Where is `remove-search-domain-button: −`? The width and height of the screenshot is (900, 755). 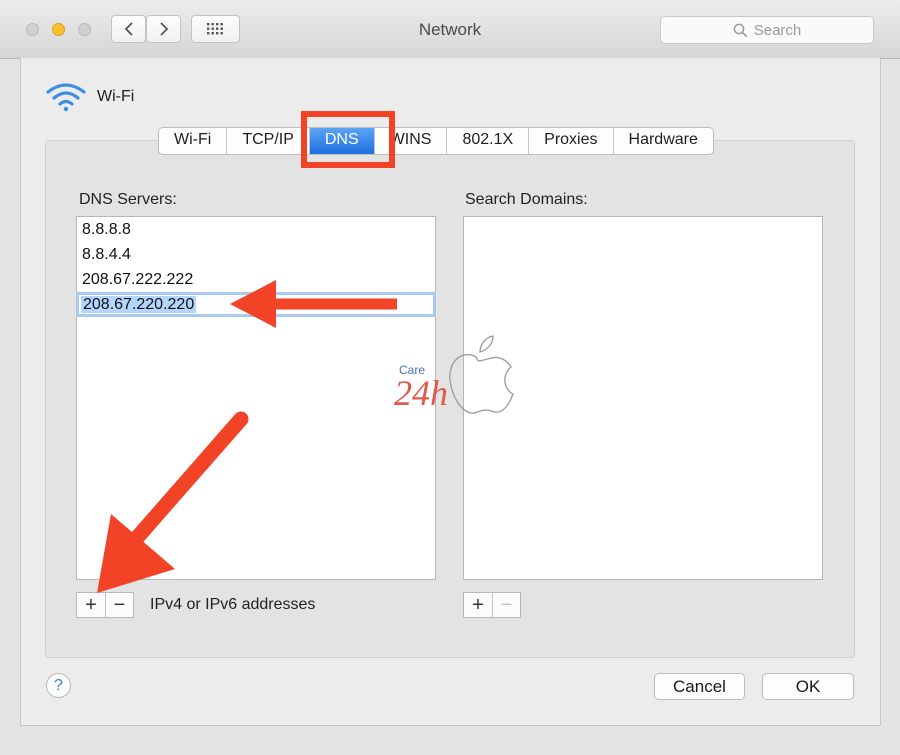 remove-search-domain-button: − is located at coordinates (506, 605).